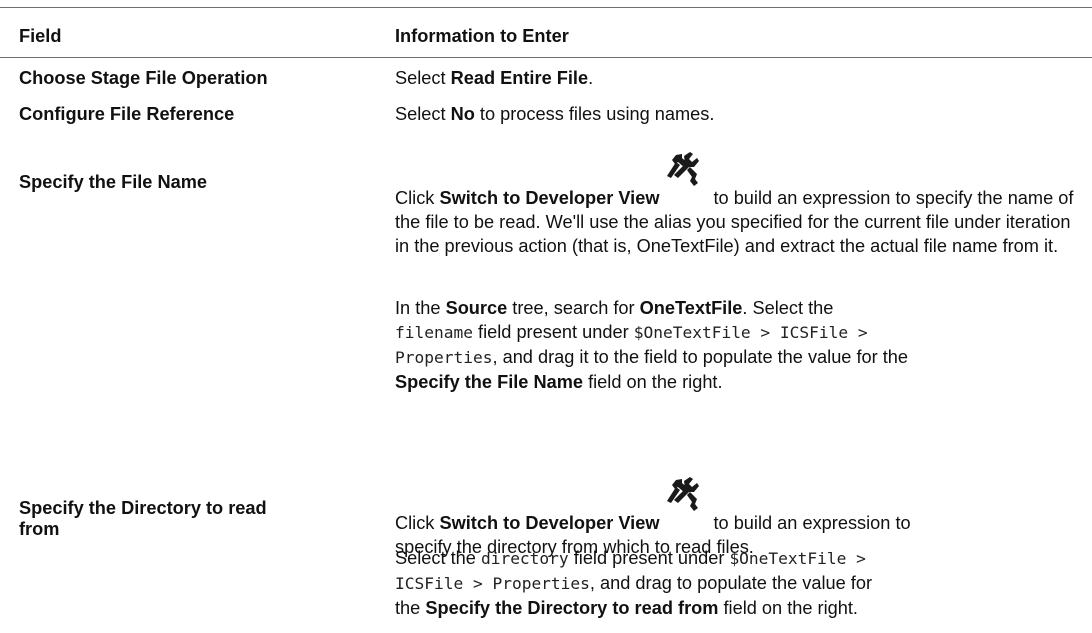 The image size is (1092, 633). Describe the element at coordinates (546, 57) in the screenshot. I see `table-header-rule` at that location.